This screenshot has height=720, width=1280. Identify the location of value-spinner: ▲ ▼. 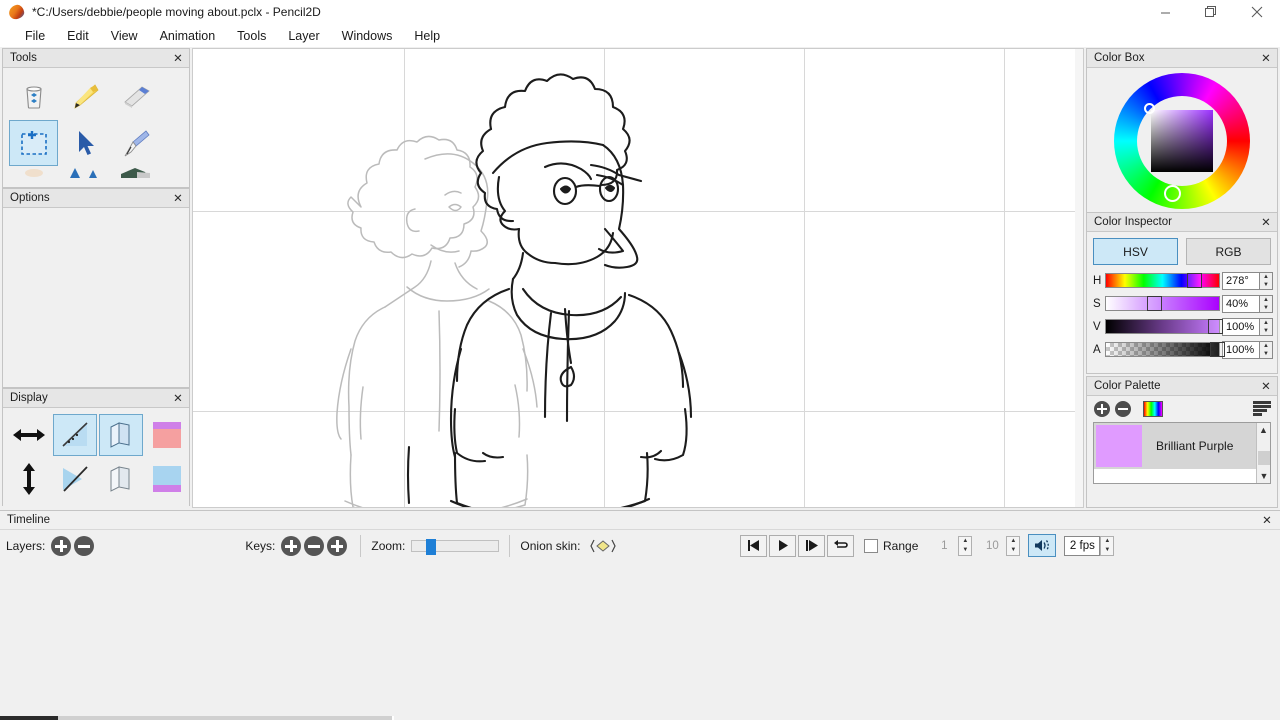
(1266, 326).